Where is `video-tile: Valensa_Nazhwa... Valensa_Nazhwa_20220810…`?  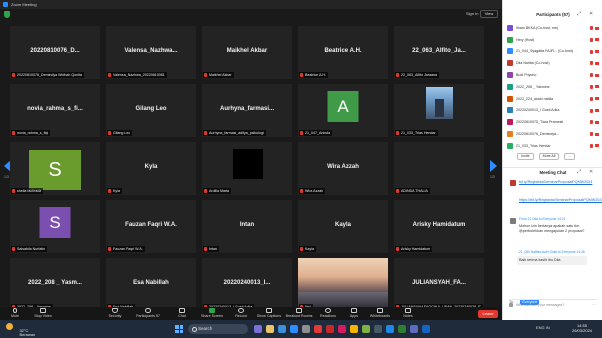 video-tile: Valensa_Nazhwa... Valensa_Nazhwa_20220810… is located at coordinates (151, 52).